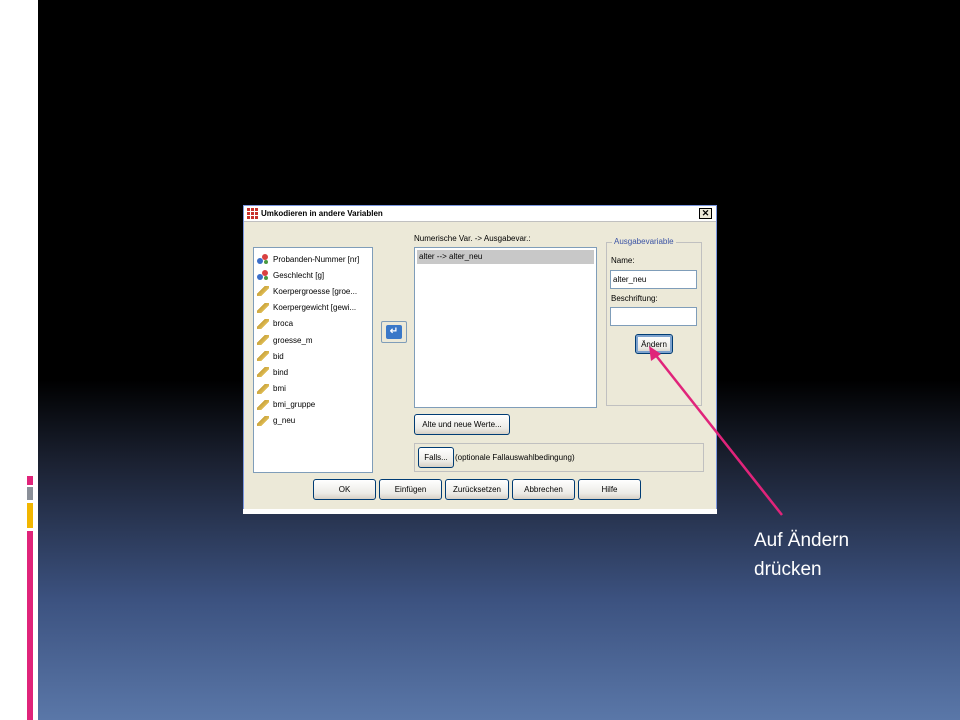 The width and height of the screenshot is (960, 720). I want to click on annotation-caption: Auf Ändern drücken, so click(801, 555).